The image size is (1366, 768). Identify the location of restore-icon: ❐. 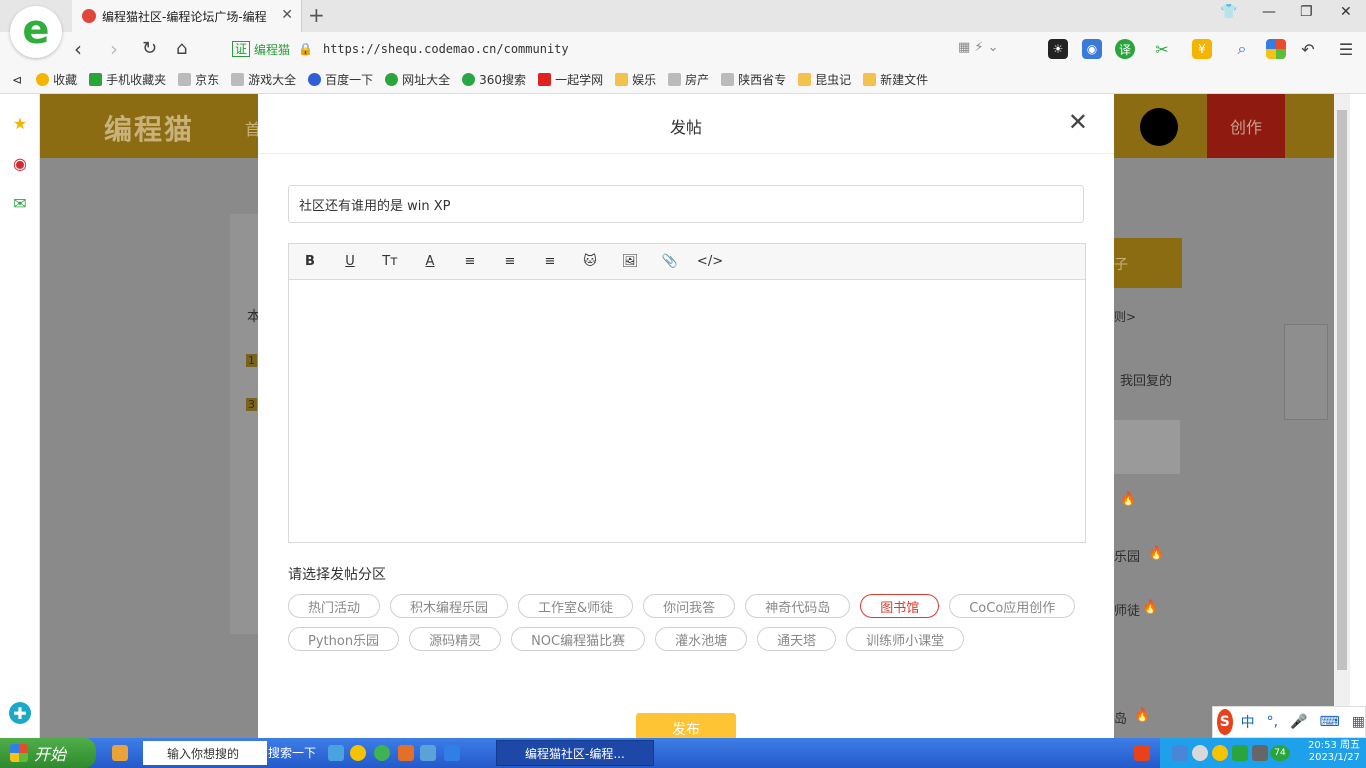
(1306, 12).